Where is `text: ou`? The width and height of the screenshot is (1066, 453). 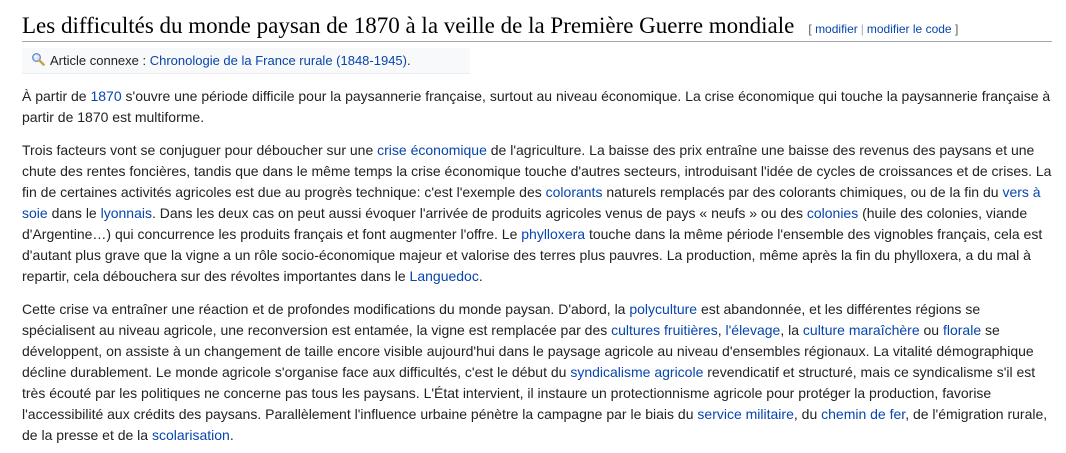 text: ou is located at coordinates (931, 329).